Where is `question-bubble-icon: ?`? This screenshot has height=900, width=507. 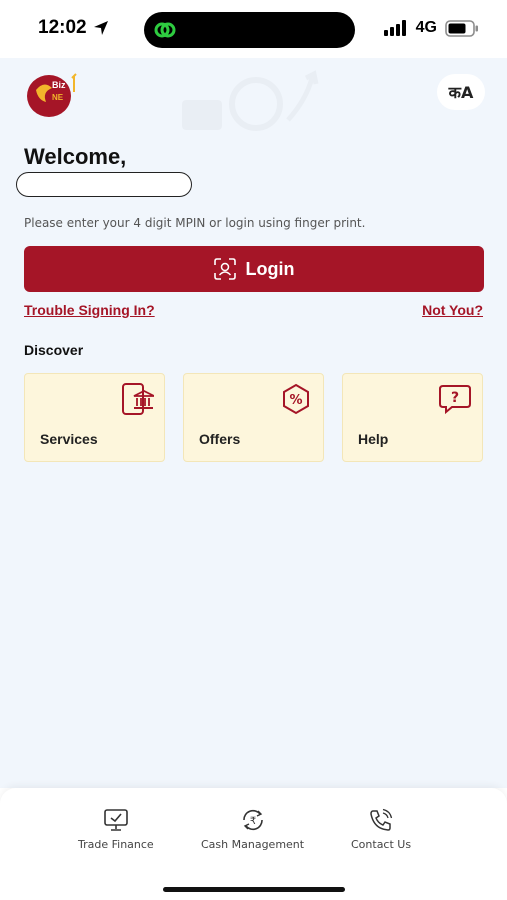 question-bubble-icon: ? is located at coordinates (455, 400).